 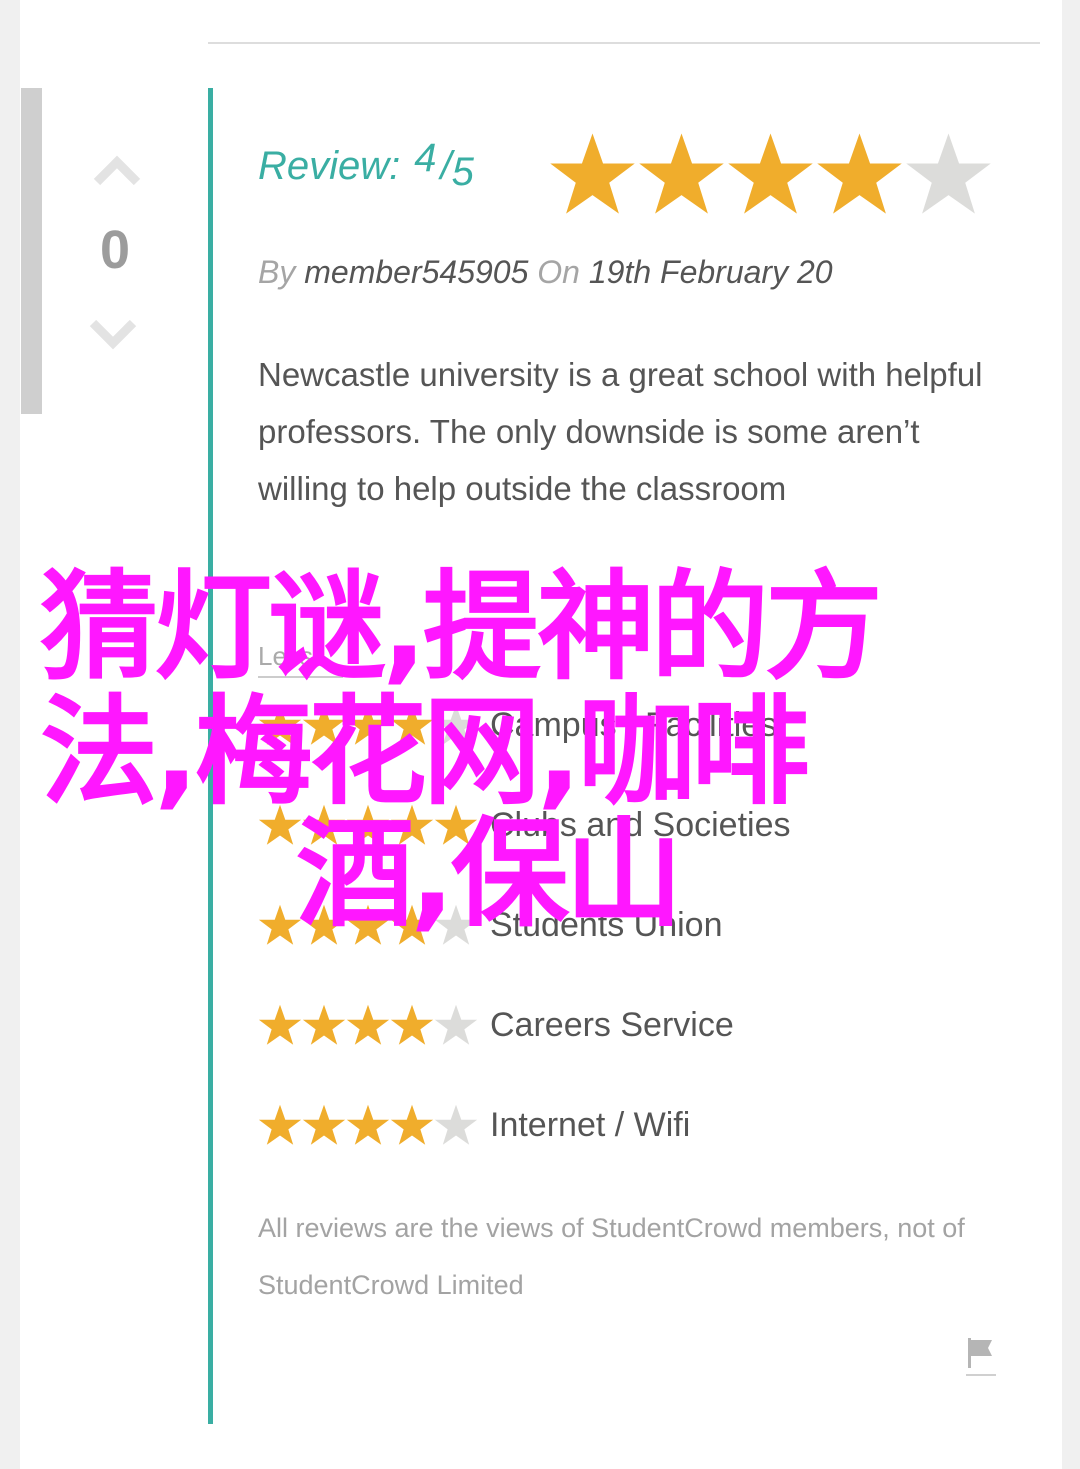 What do you see at coordinates (425, 752) in the screenshot?
I see `overlay-text-line-2: 法,梅花网,咖啡` at bounding box center [425, 752].